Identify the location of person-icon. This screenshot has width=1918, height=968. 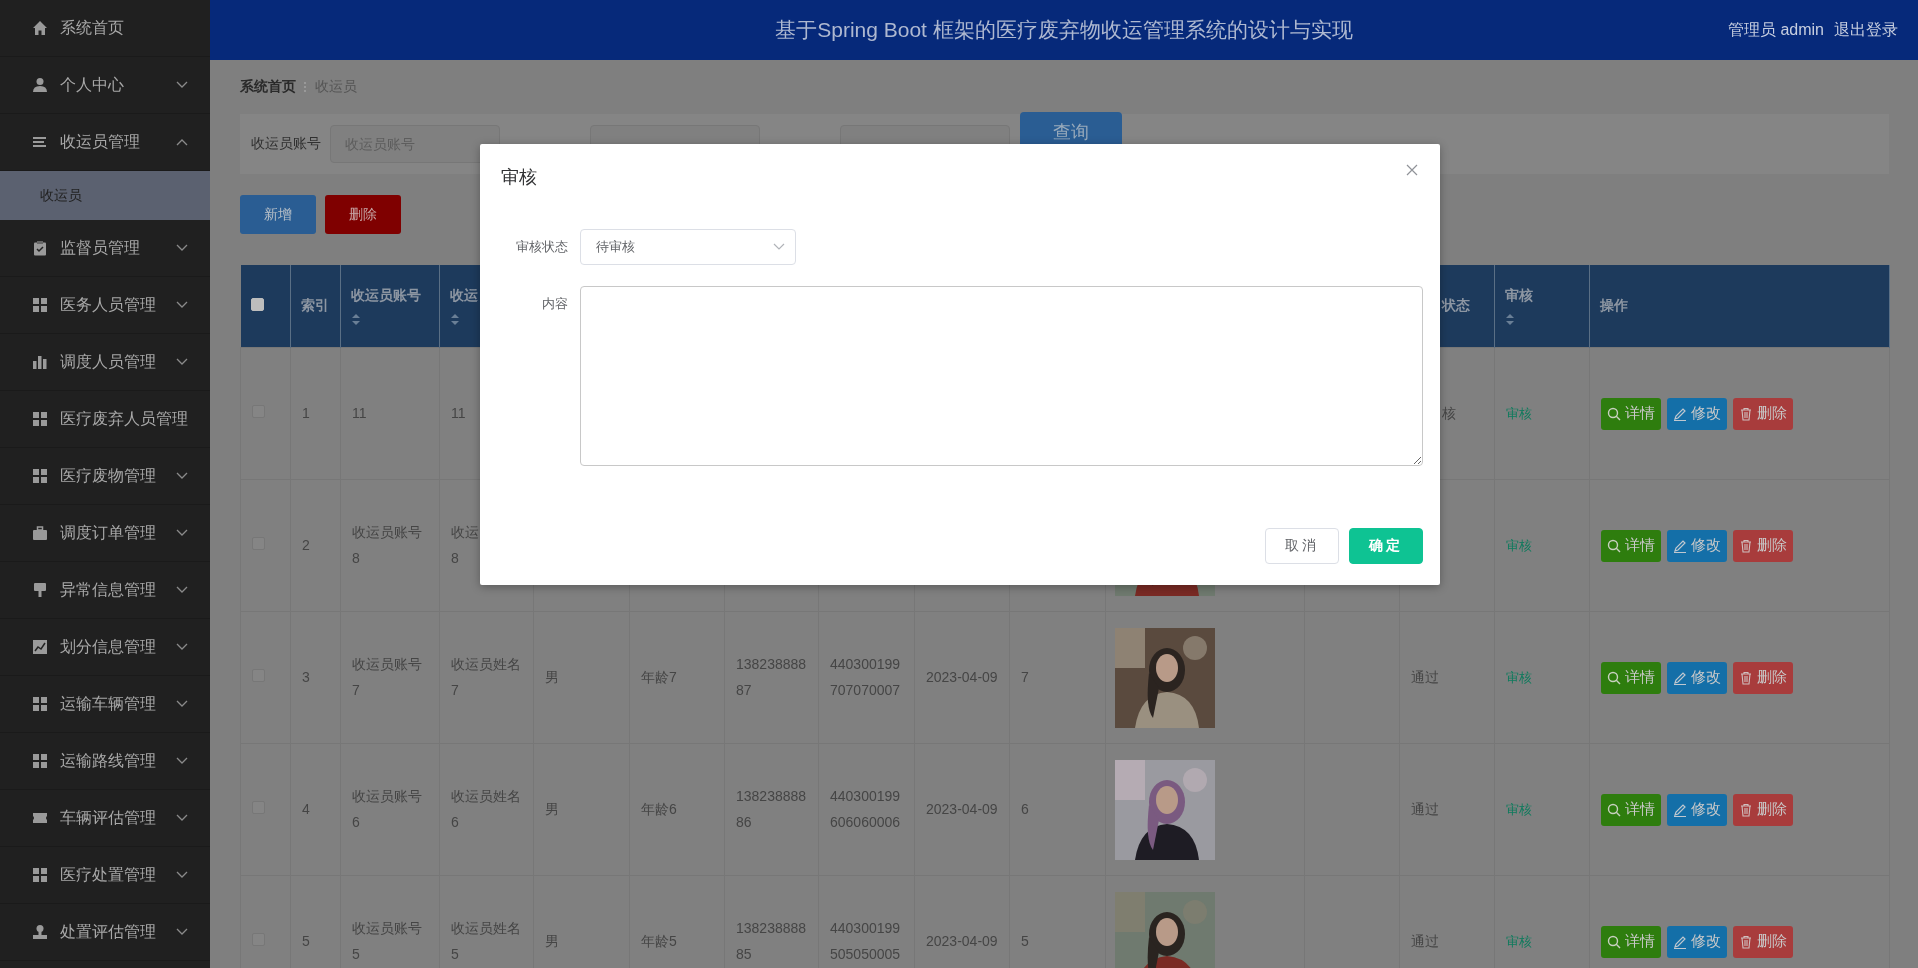
(40, 85).